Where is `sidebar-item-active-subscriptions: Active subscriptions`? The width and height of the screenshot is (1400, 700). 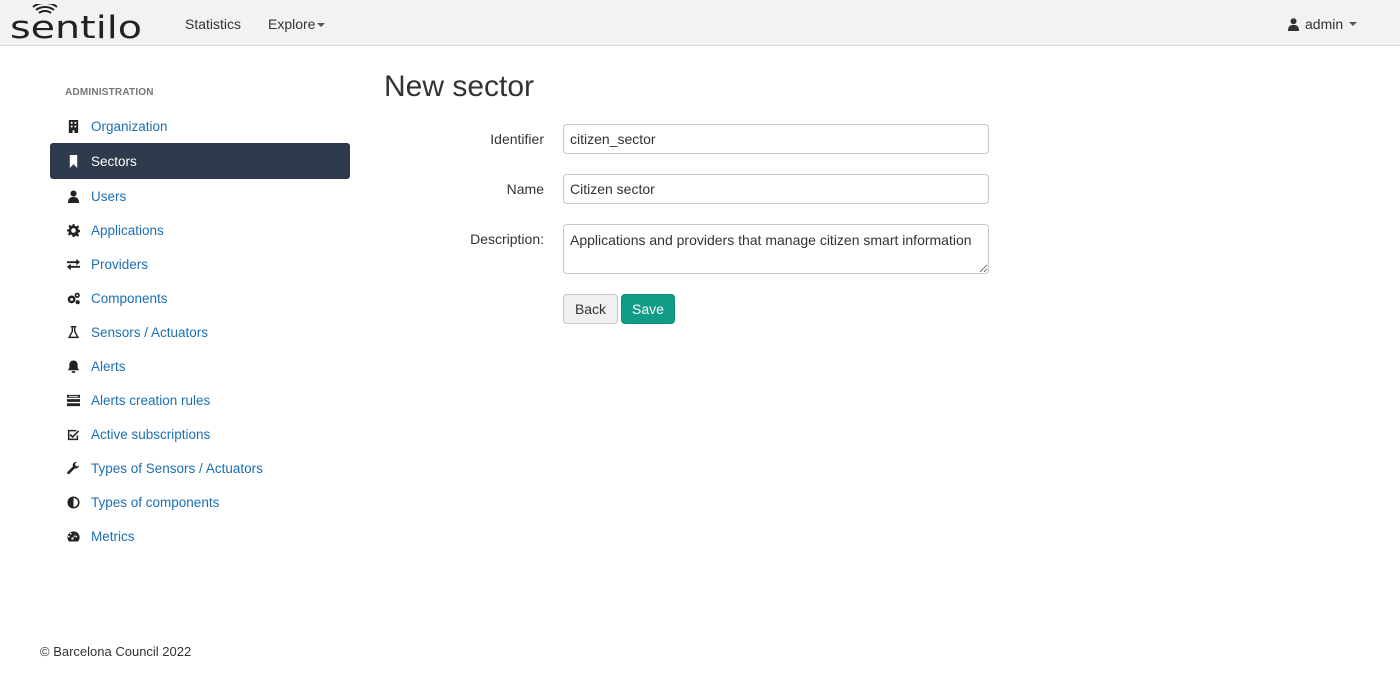 sidebar-item-active-subscriptions: Active subscriptions is located at coordinates (200, 434).